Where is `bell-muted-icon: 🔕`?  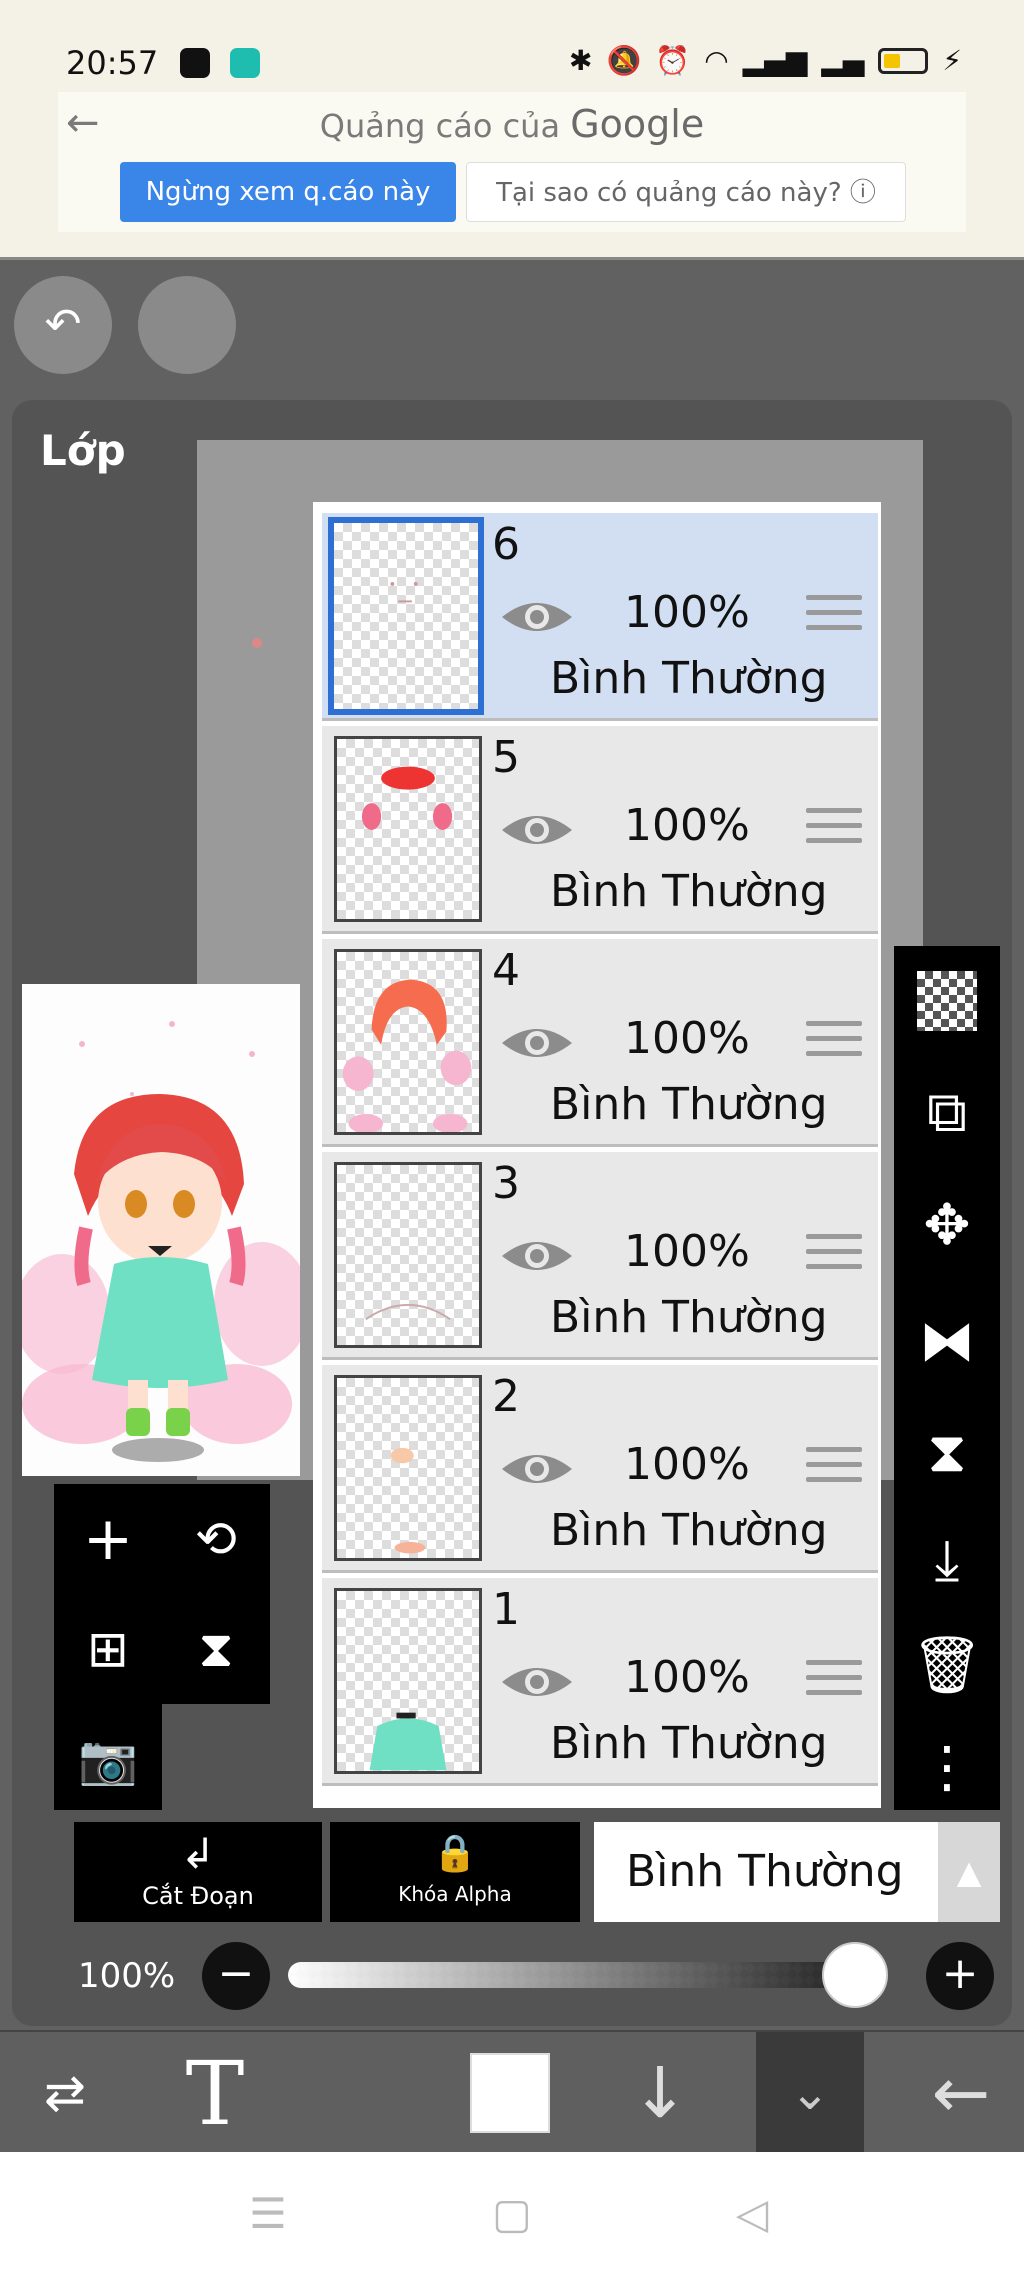 bell-muted-icon: 🔕 is located at coordinates (624, 60).